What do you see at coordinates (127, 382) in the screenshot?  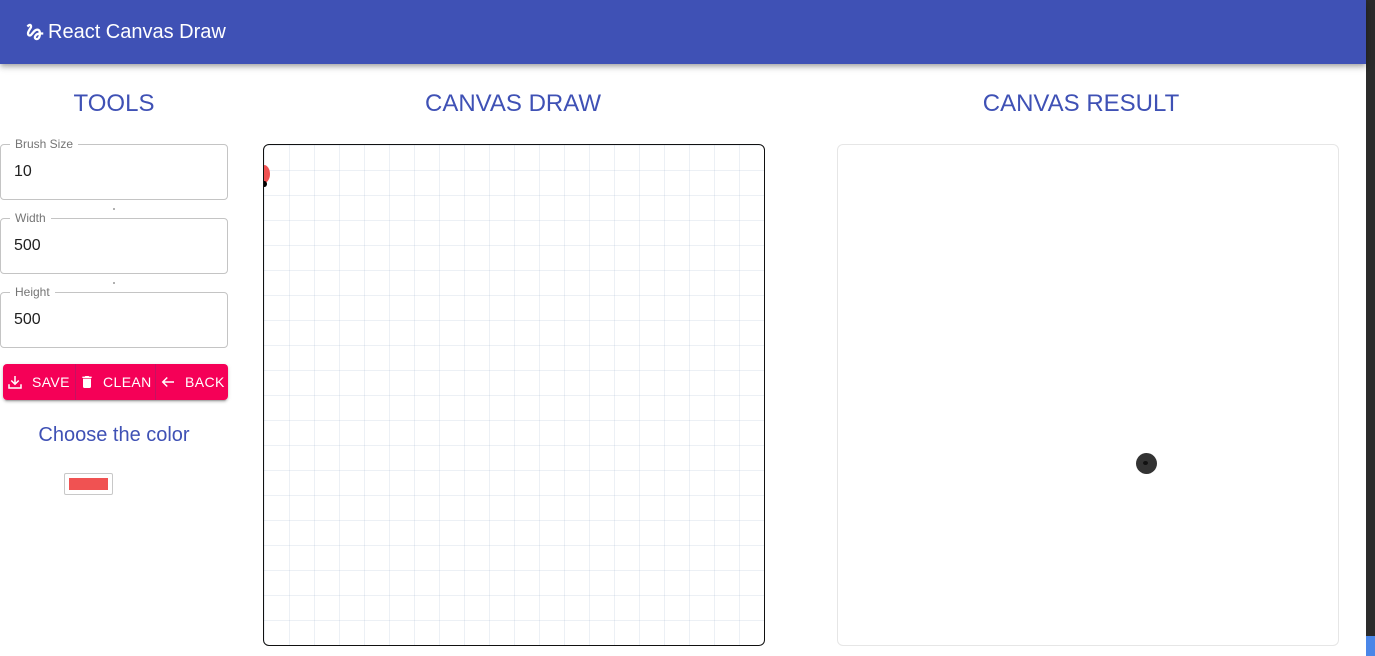 I see `clean-label: CLEAN` at bounding box center [127, 382].